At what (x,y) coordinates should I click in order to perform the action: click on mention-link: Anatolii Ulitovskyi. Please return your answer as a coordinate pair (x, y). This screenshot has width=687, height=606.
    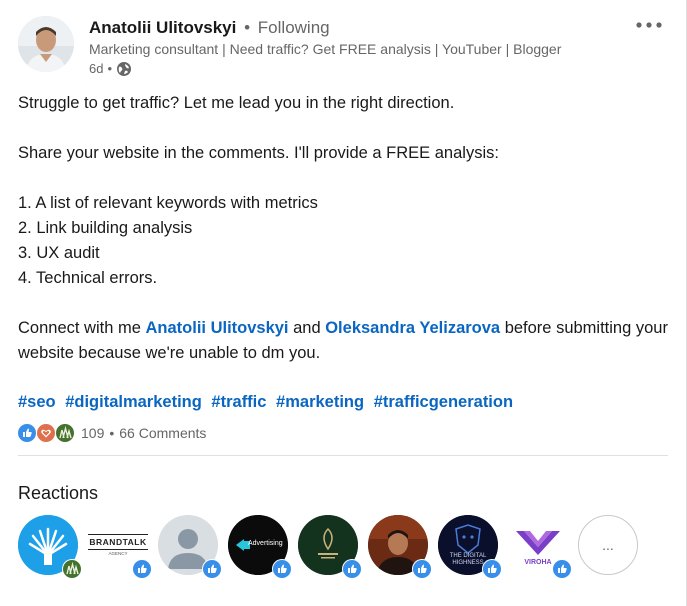
    Looking at the image, I should click on (216, 328).